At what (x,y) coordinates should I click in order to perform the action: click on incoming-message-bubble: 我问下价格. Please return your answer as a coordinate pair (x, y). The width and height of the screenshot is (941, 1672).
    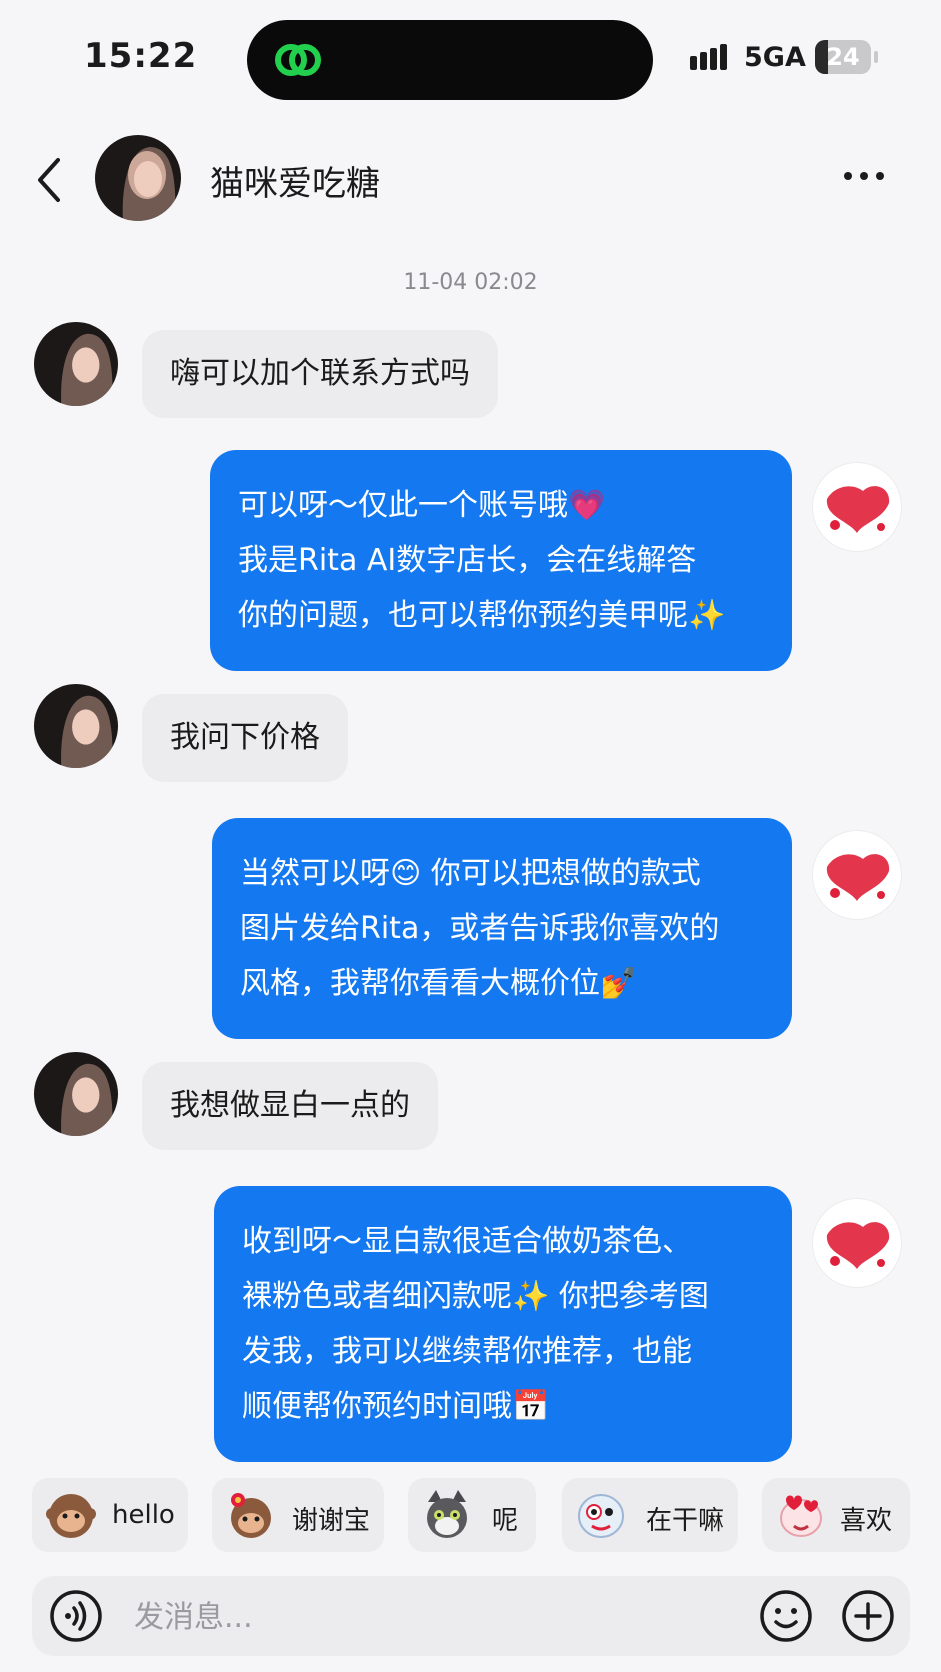
    Looking at the image, I should click on (245, 738).